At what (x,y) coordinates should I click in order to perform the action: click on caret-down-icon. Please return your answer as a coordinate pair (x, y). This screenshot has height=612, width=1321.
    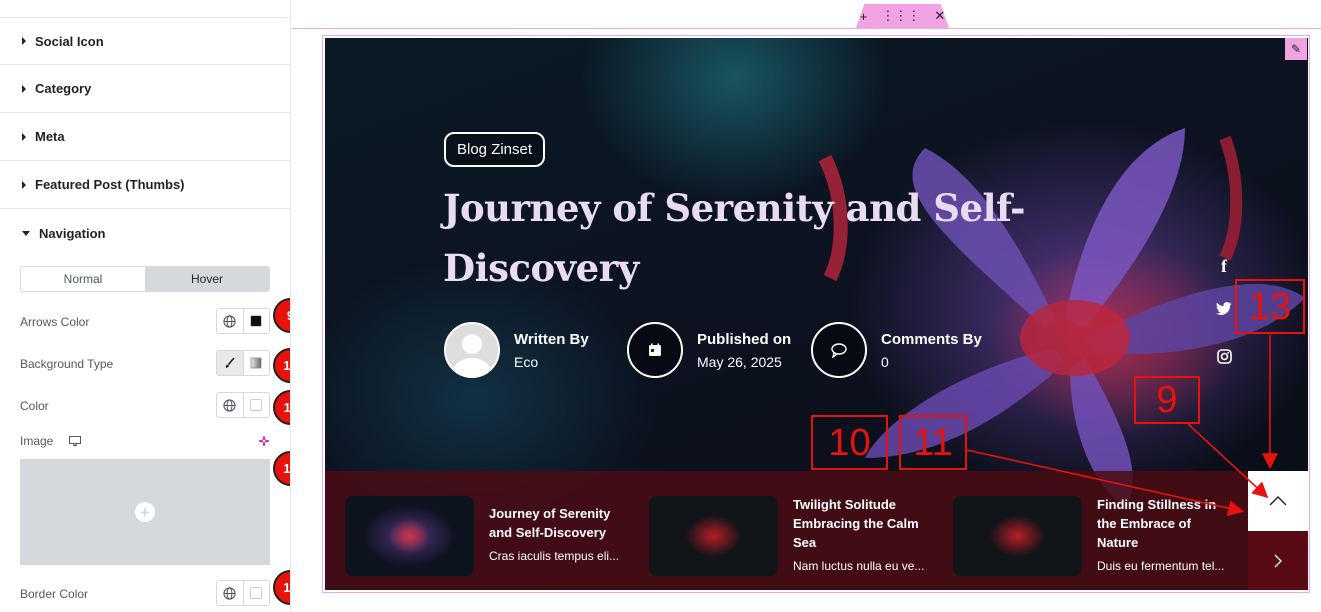
    Looking at the image, I should click on (26, 233).